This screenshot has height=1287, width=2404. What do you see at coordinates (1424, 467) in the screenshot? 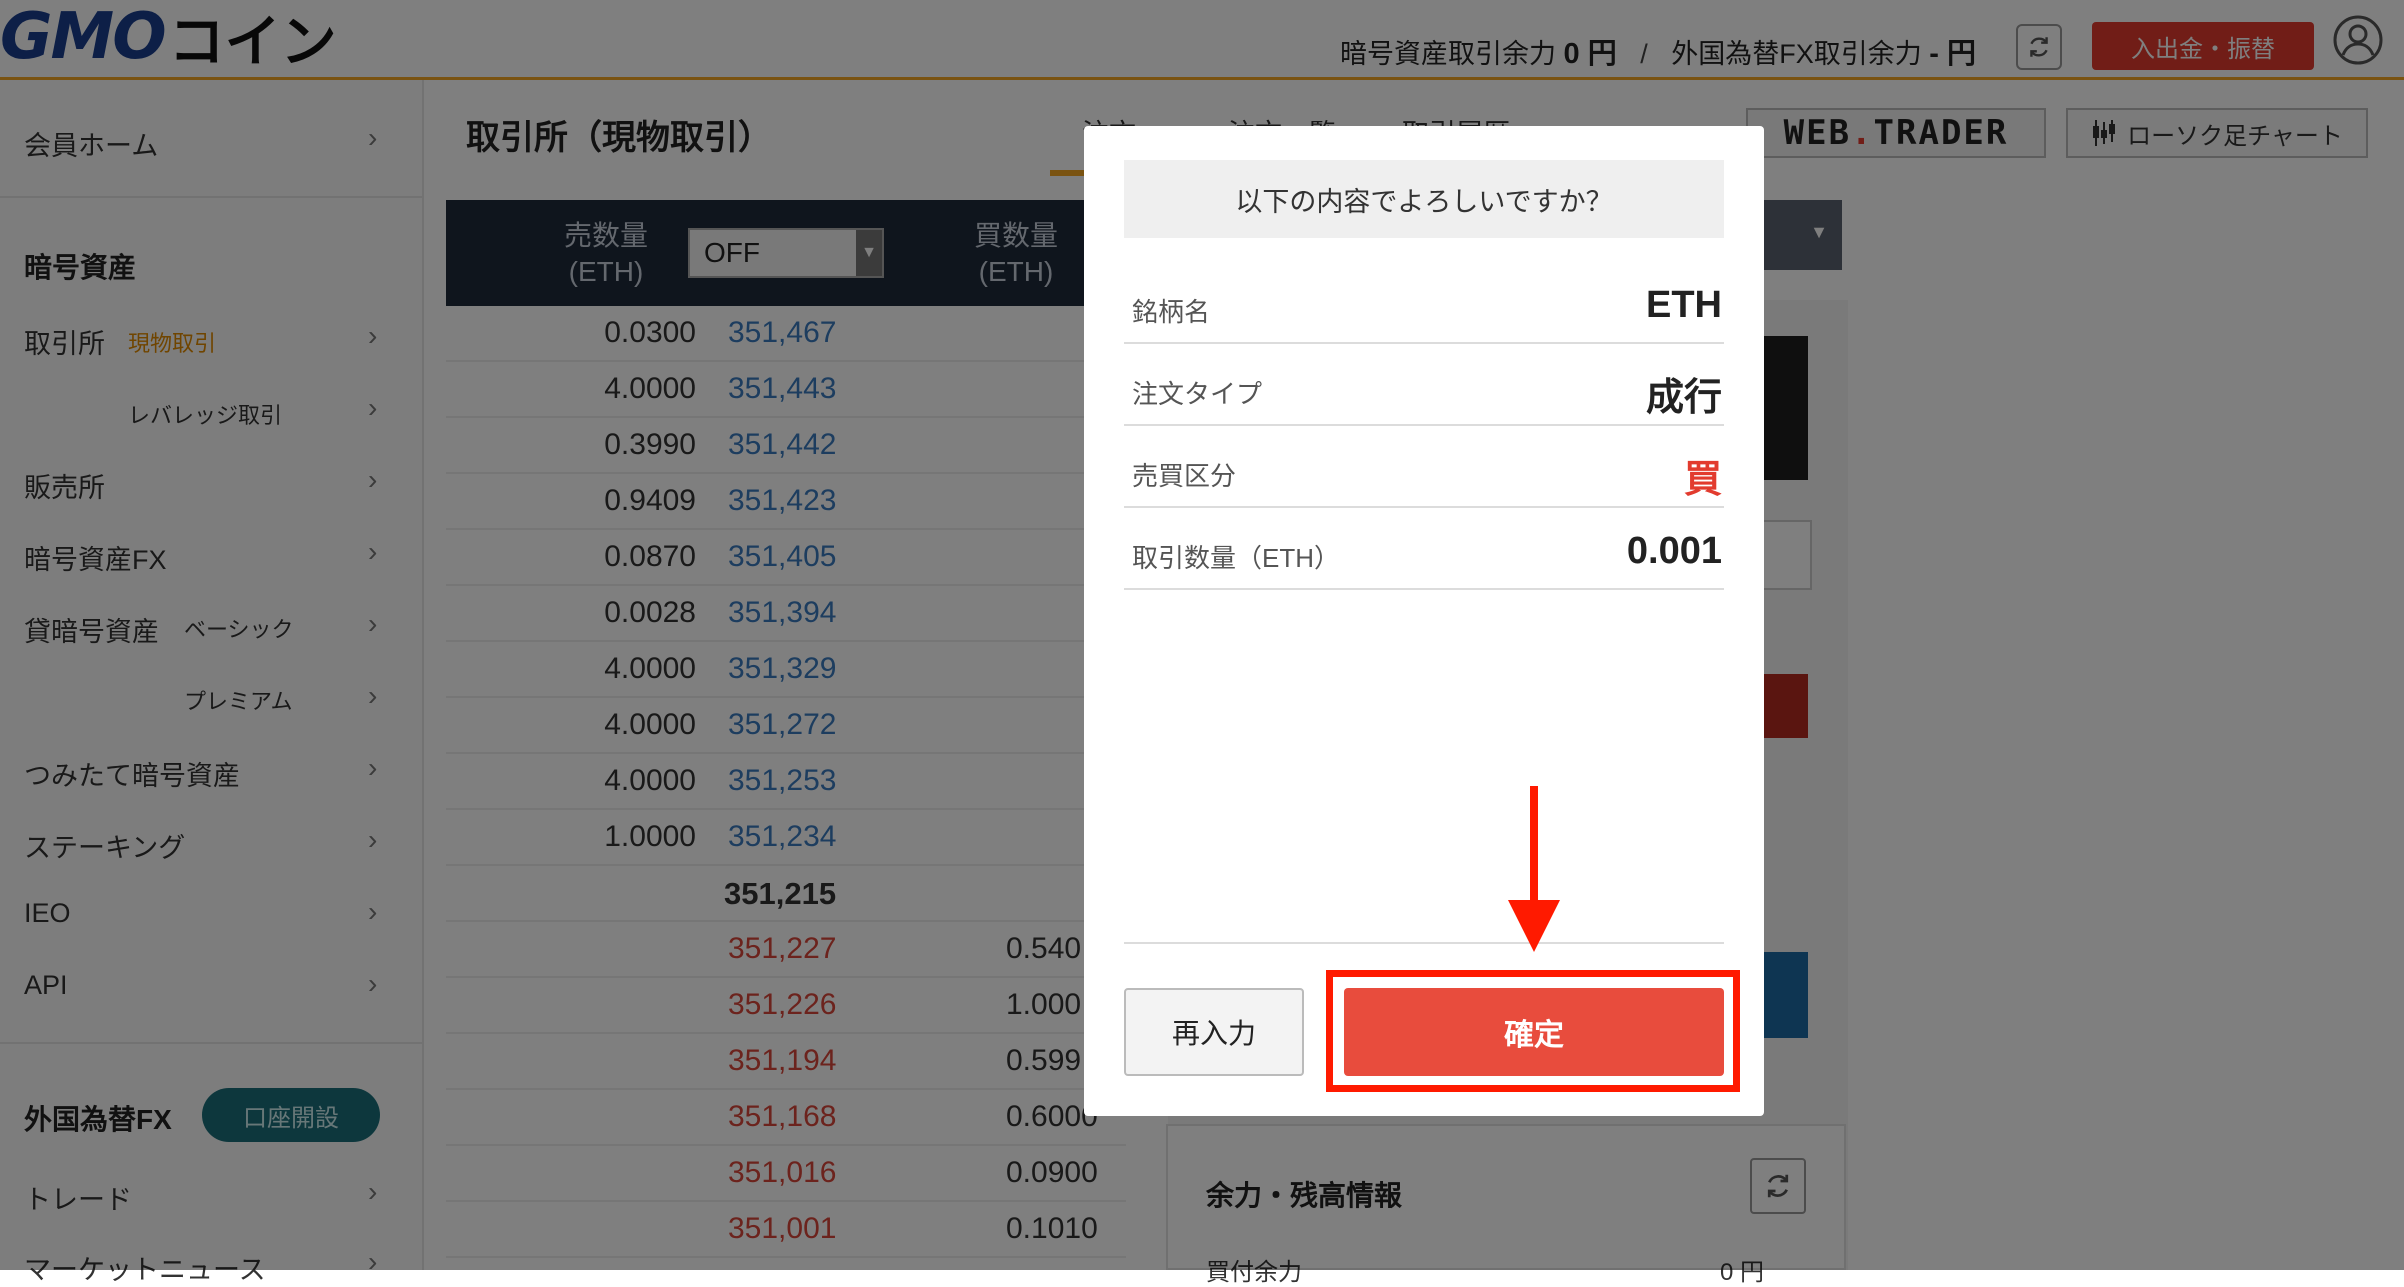
I see `dialog-row-side: 売買区分 買` at bounding box center [1424, 467].